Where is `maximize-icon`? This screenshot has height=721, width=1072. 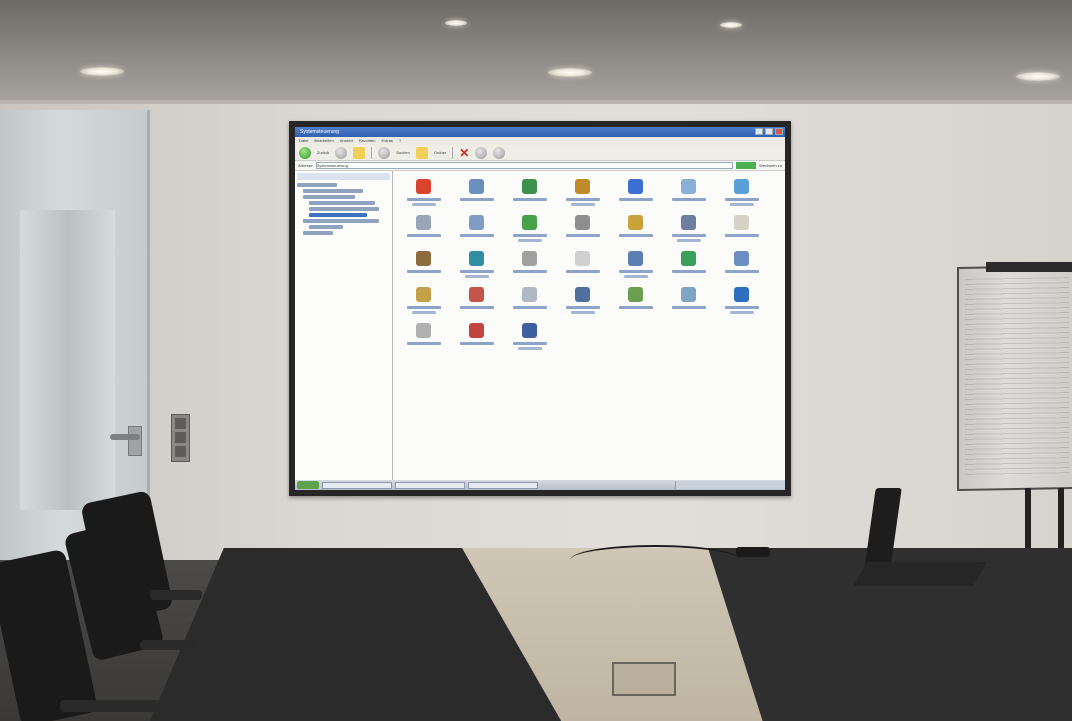 maximize-icon is located at coordinates (769, 131).